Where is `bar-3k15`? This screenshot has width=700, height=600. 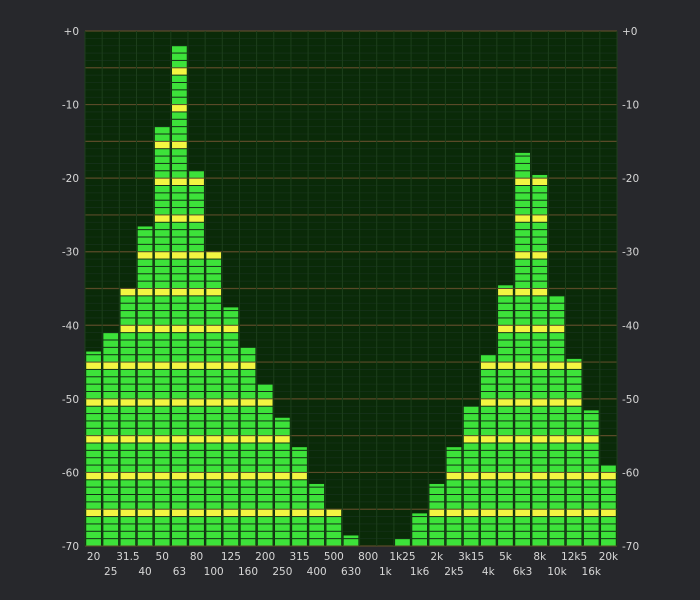
bar-3k15 is located at coordinates (471, 476).